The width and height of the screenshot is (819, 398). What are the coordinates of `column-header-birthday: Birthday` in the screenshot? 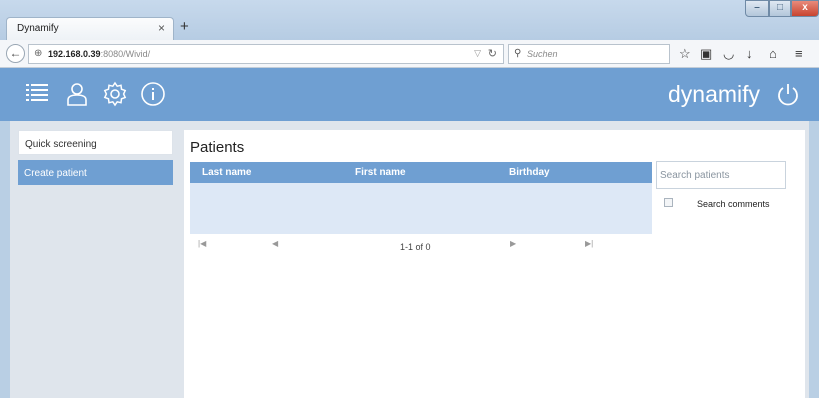 It's located at (529, 172).